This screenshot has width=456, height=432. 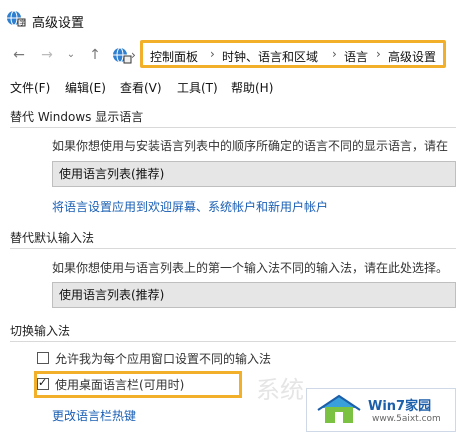 What do you see at coordinates (95, 55) in the screenshot?
I see `up-arrow-icon: ↑` at bounding box center [95, 55].